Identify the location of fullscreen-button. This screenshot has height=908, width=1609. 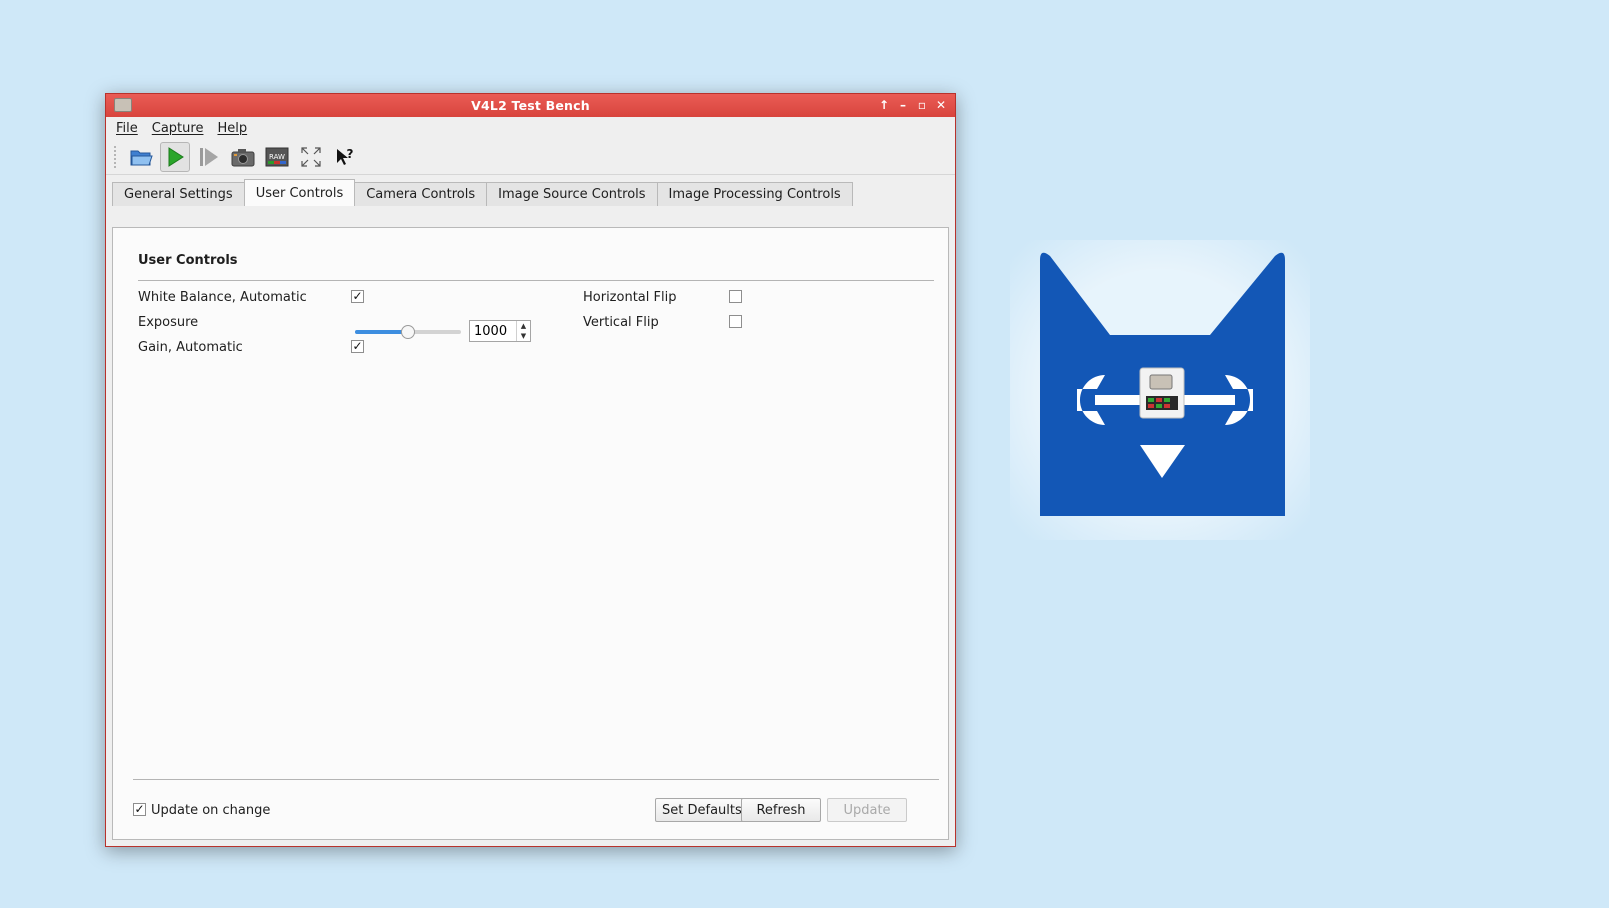
(311, 157).